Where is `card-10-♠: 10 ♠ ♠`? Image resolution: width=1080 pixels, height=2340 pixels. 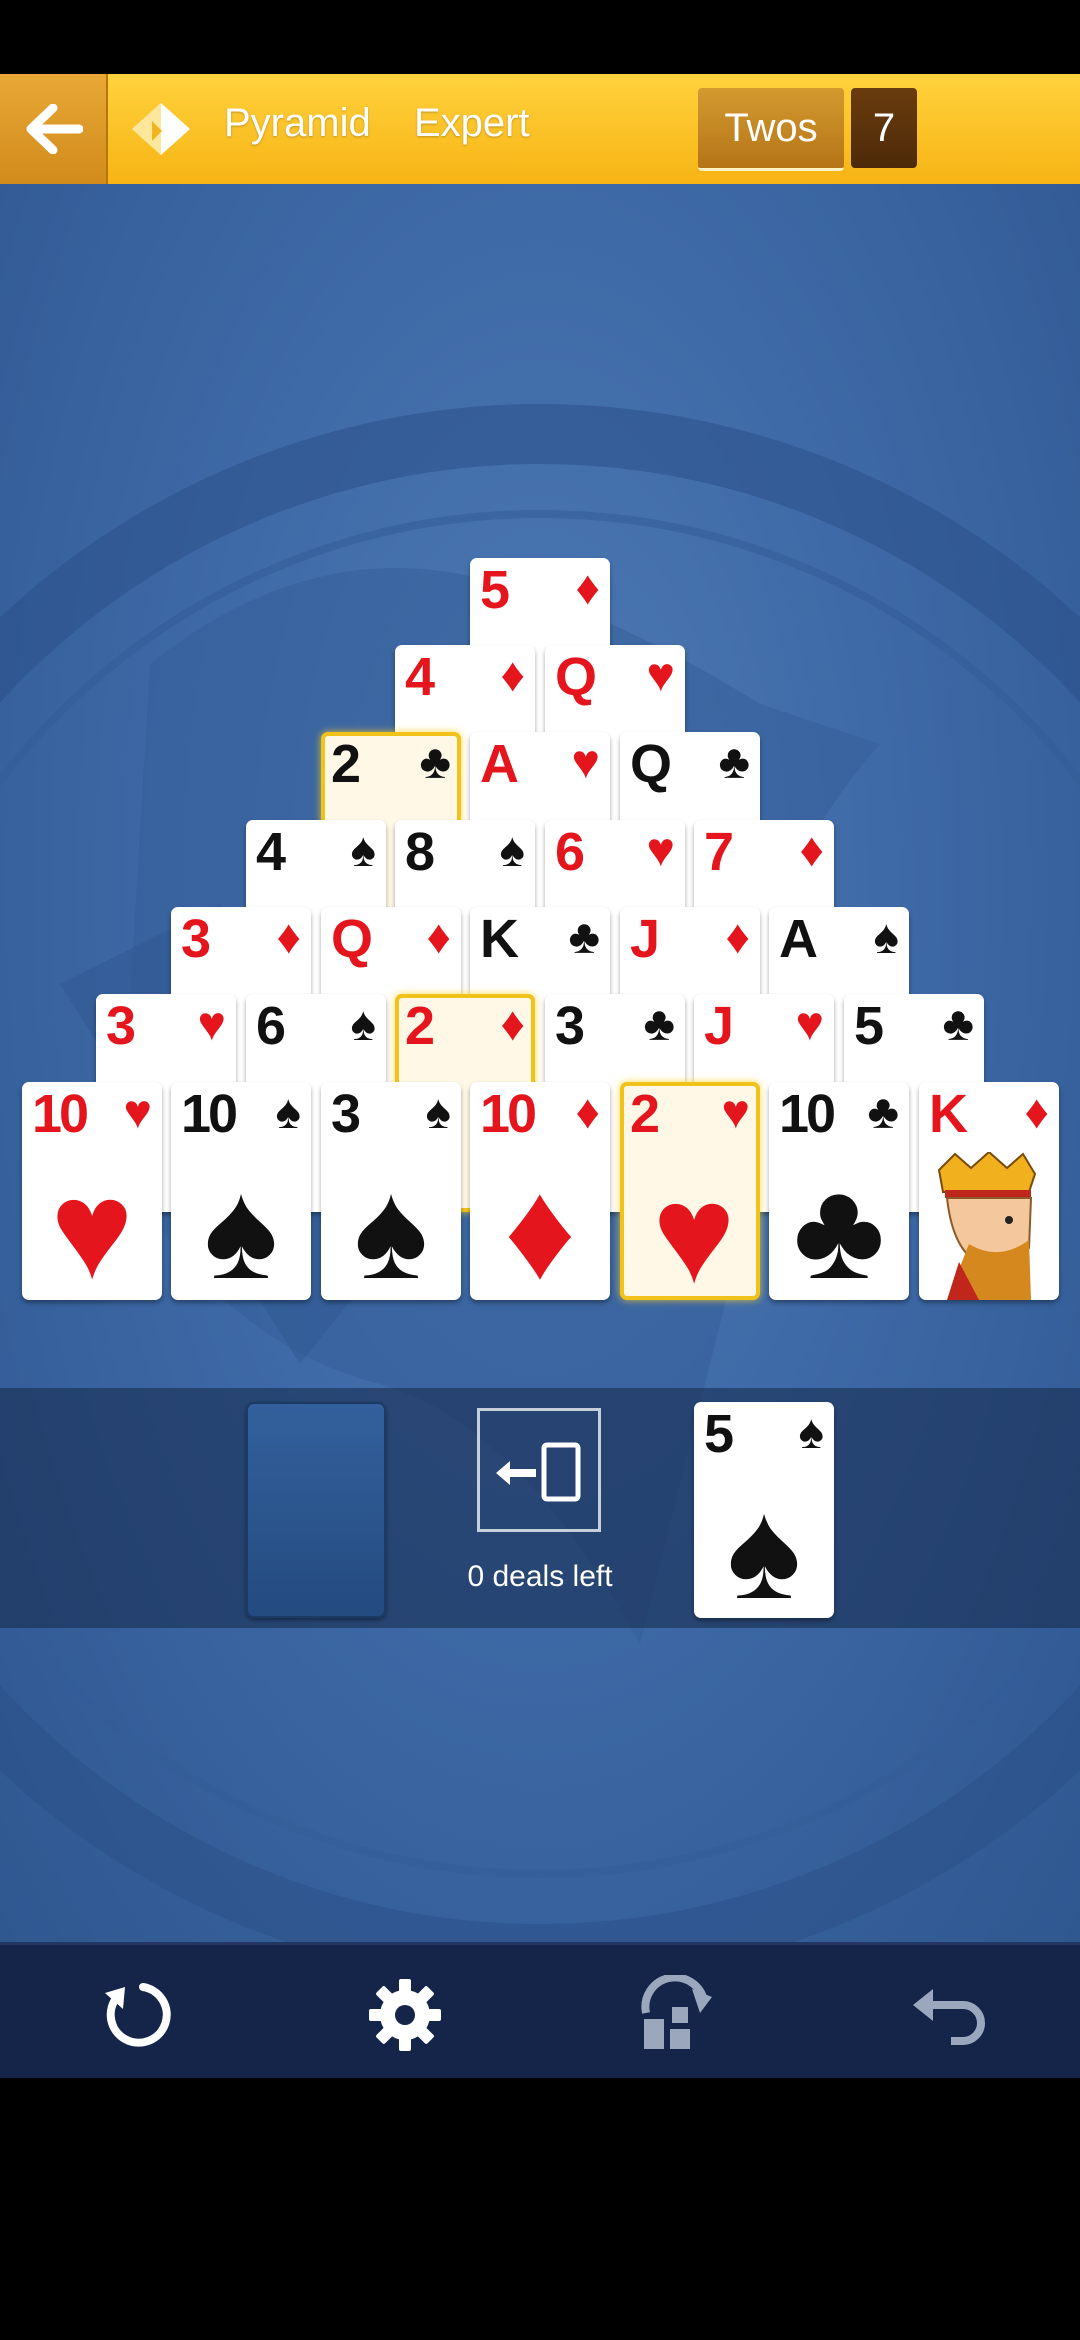
card-10-♠: 10 ♠ ♠ is located at coordinates (241, 1191).